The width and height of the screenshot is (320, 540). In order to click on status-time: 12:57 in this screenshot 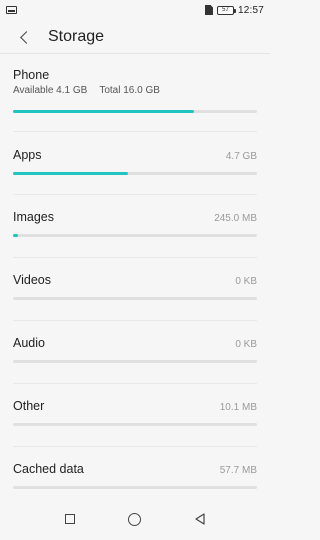, I will do `click(250, 10)`.